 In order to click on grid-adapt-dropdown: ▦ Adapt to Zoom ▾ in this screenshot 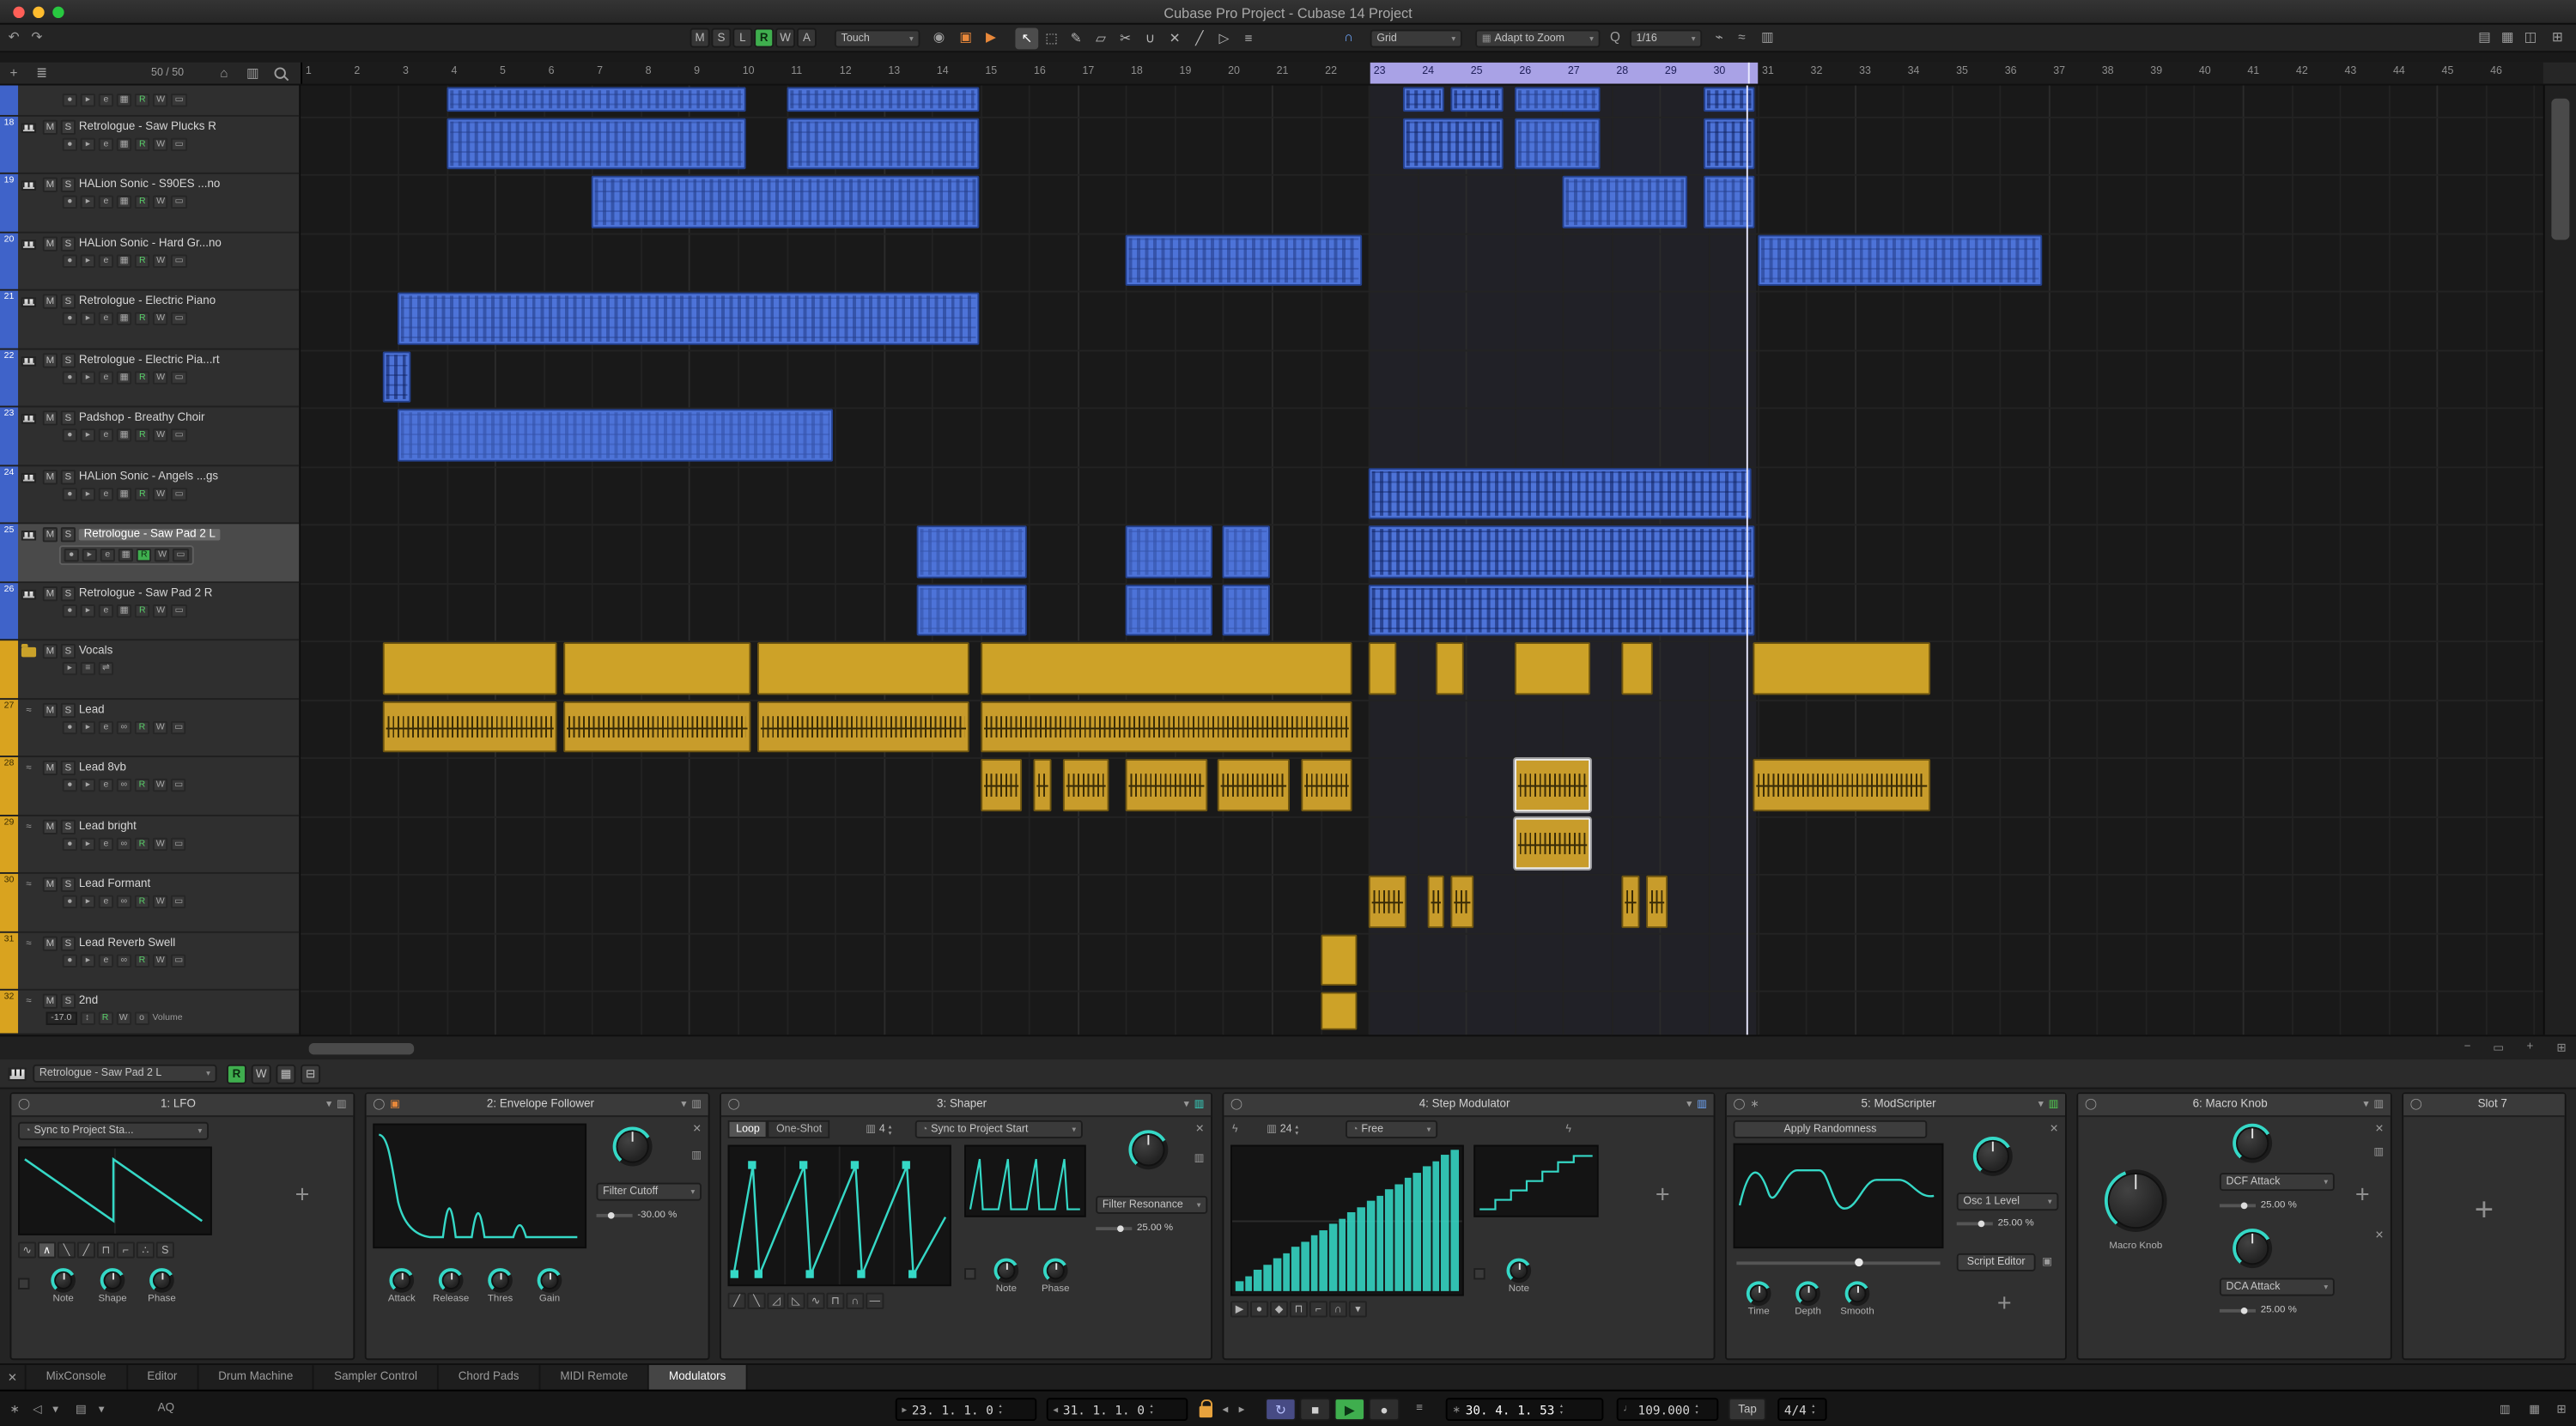, I will do `click(1538, 38)`.